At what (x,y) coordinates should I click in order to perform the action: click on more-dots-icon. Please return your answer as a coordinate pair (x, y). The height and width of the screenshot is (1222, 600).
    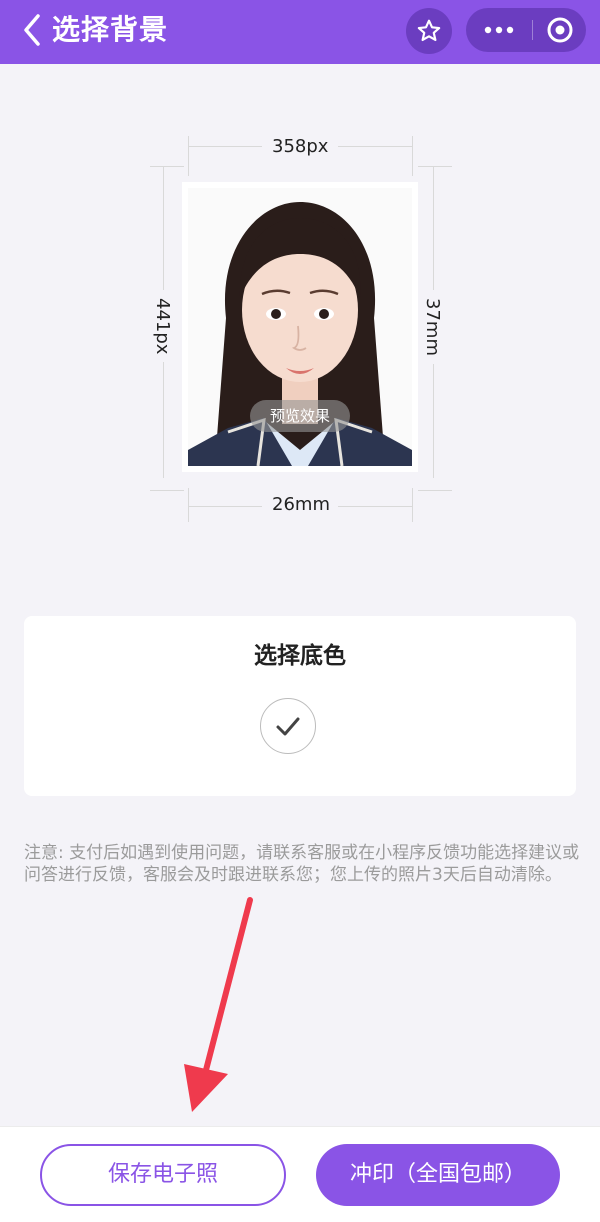
    Looking at the image, I should click on (499, 30).